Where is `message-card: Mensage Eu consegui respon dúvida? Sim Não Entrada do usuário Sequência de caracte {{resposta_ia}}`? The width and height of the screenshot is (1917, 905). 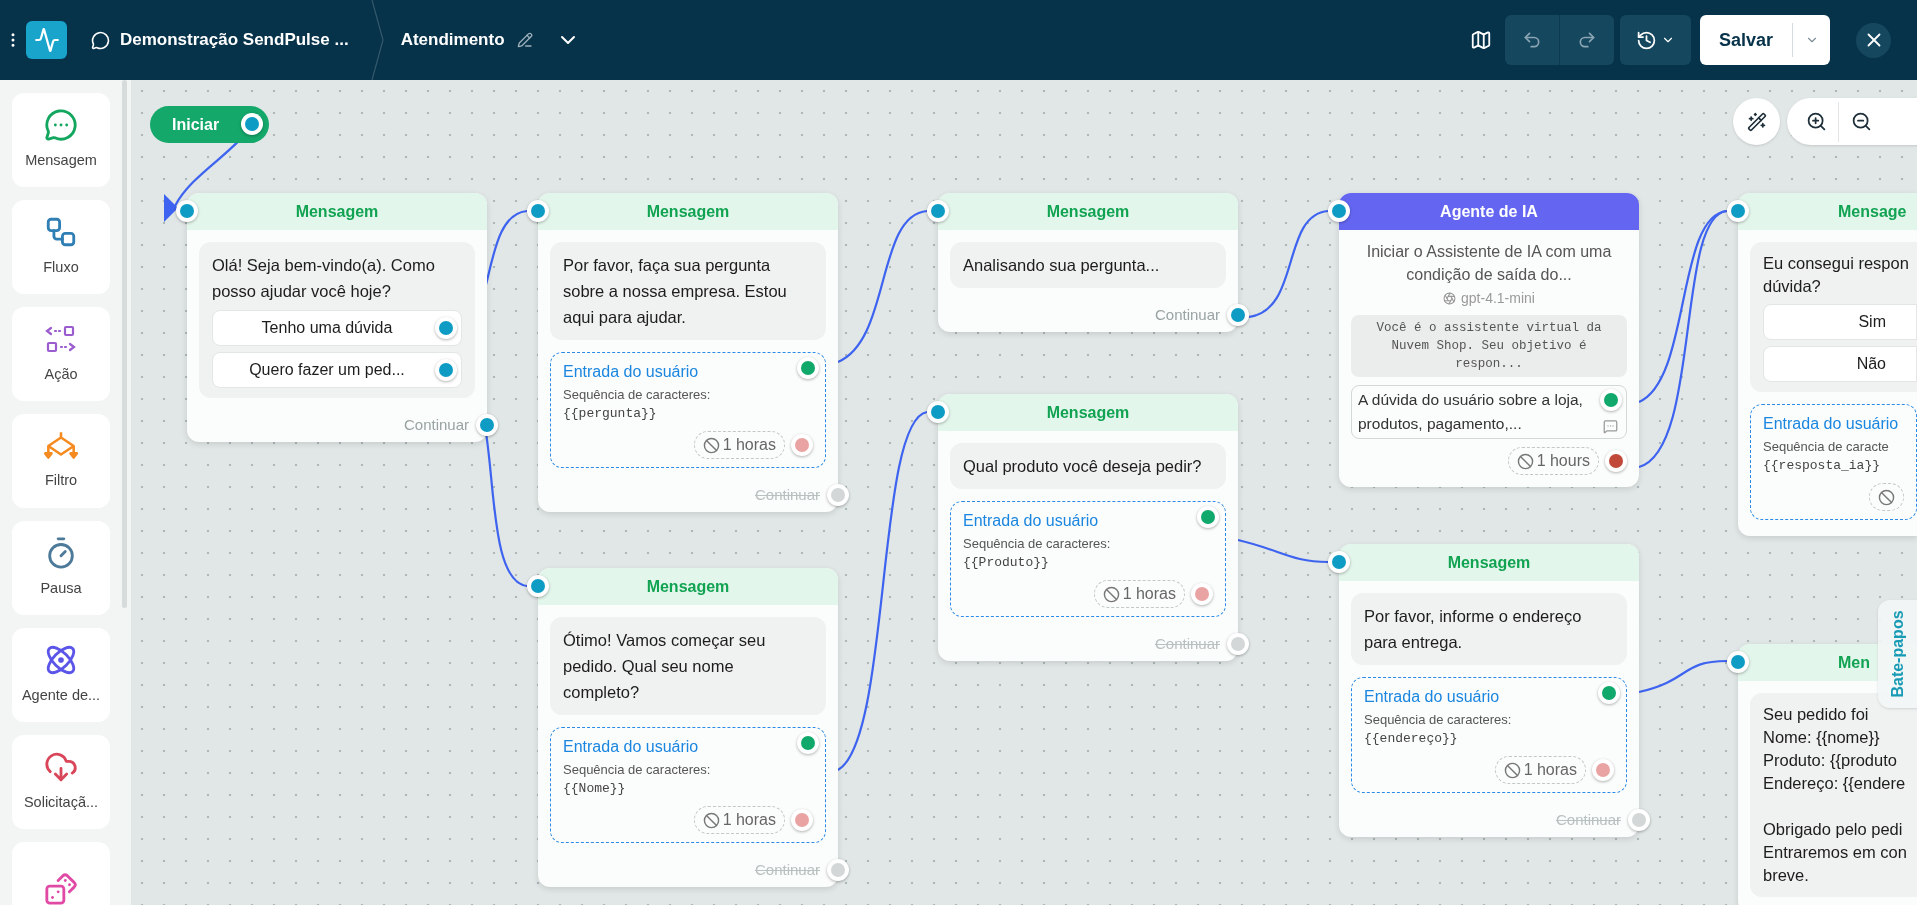 message-card: Mensage Eu consegui respon dúvida? Sim Não Entrada do usuário Sequência de caracte {{resposta_ia}} is located at coordinates (1827, 364).